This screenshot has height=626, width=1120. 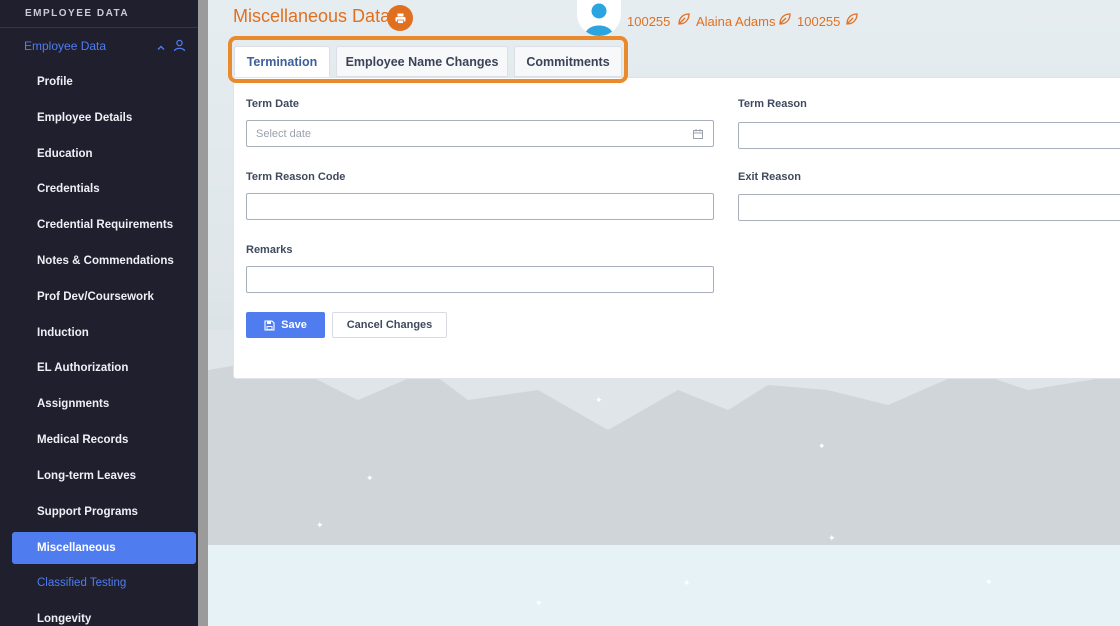 I want to click on section-label: Employee Data, so click(x=65, y=46).